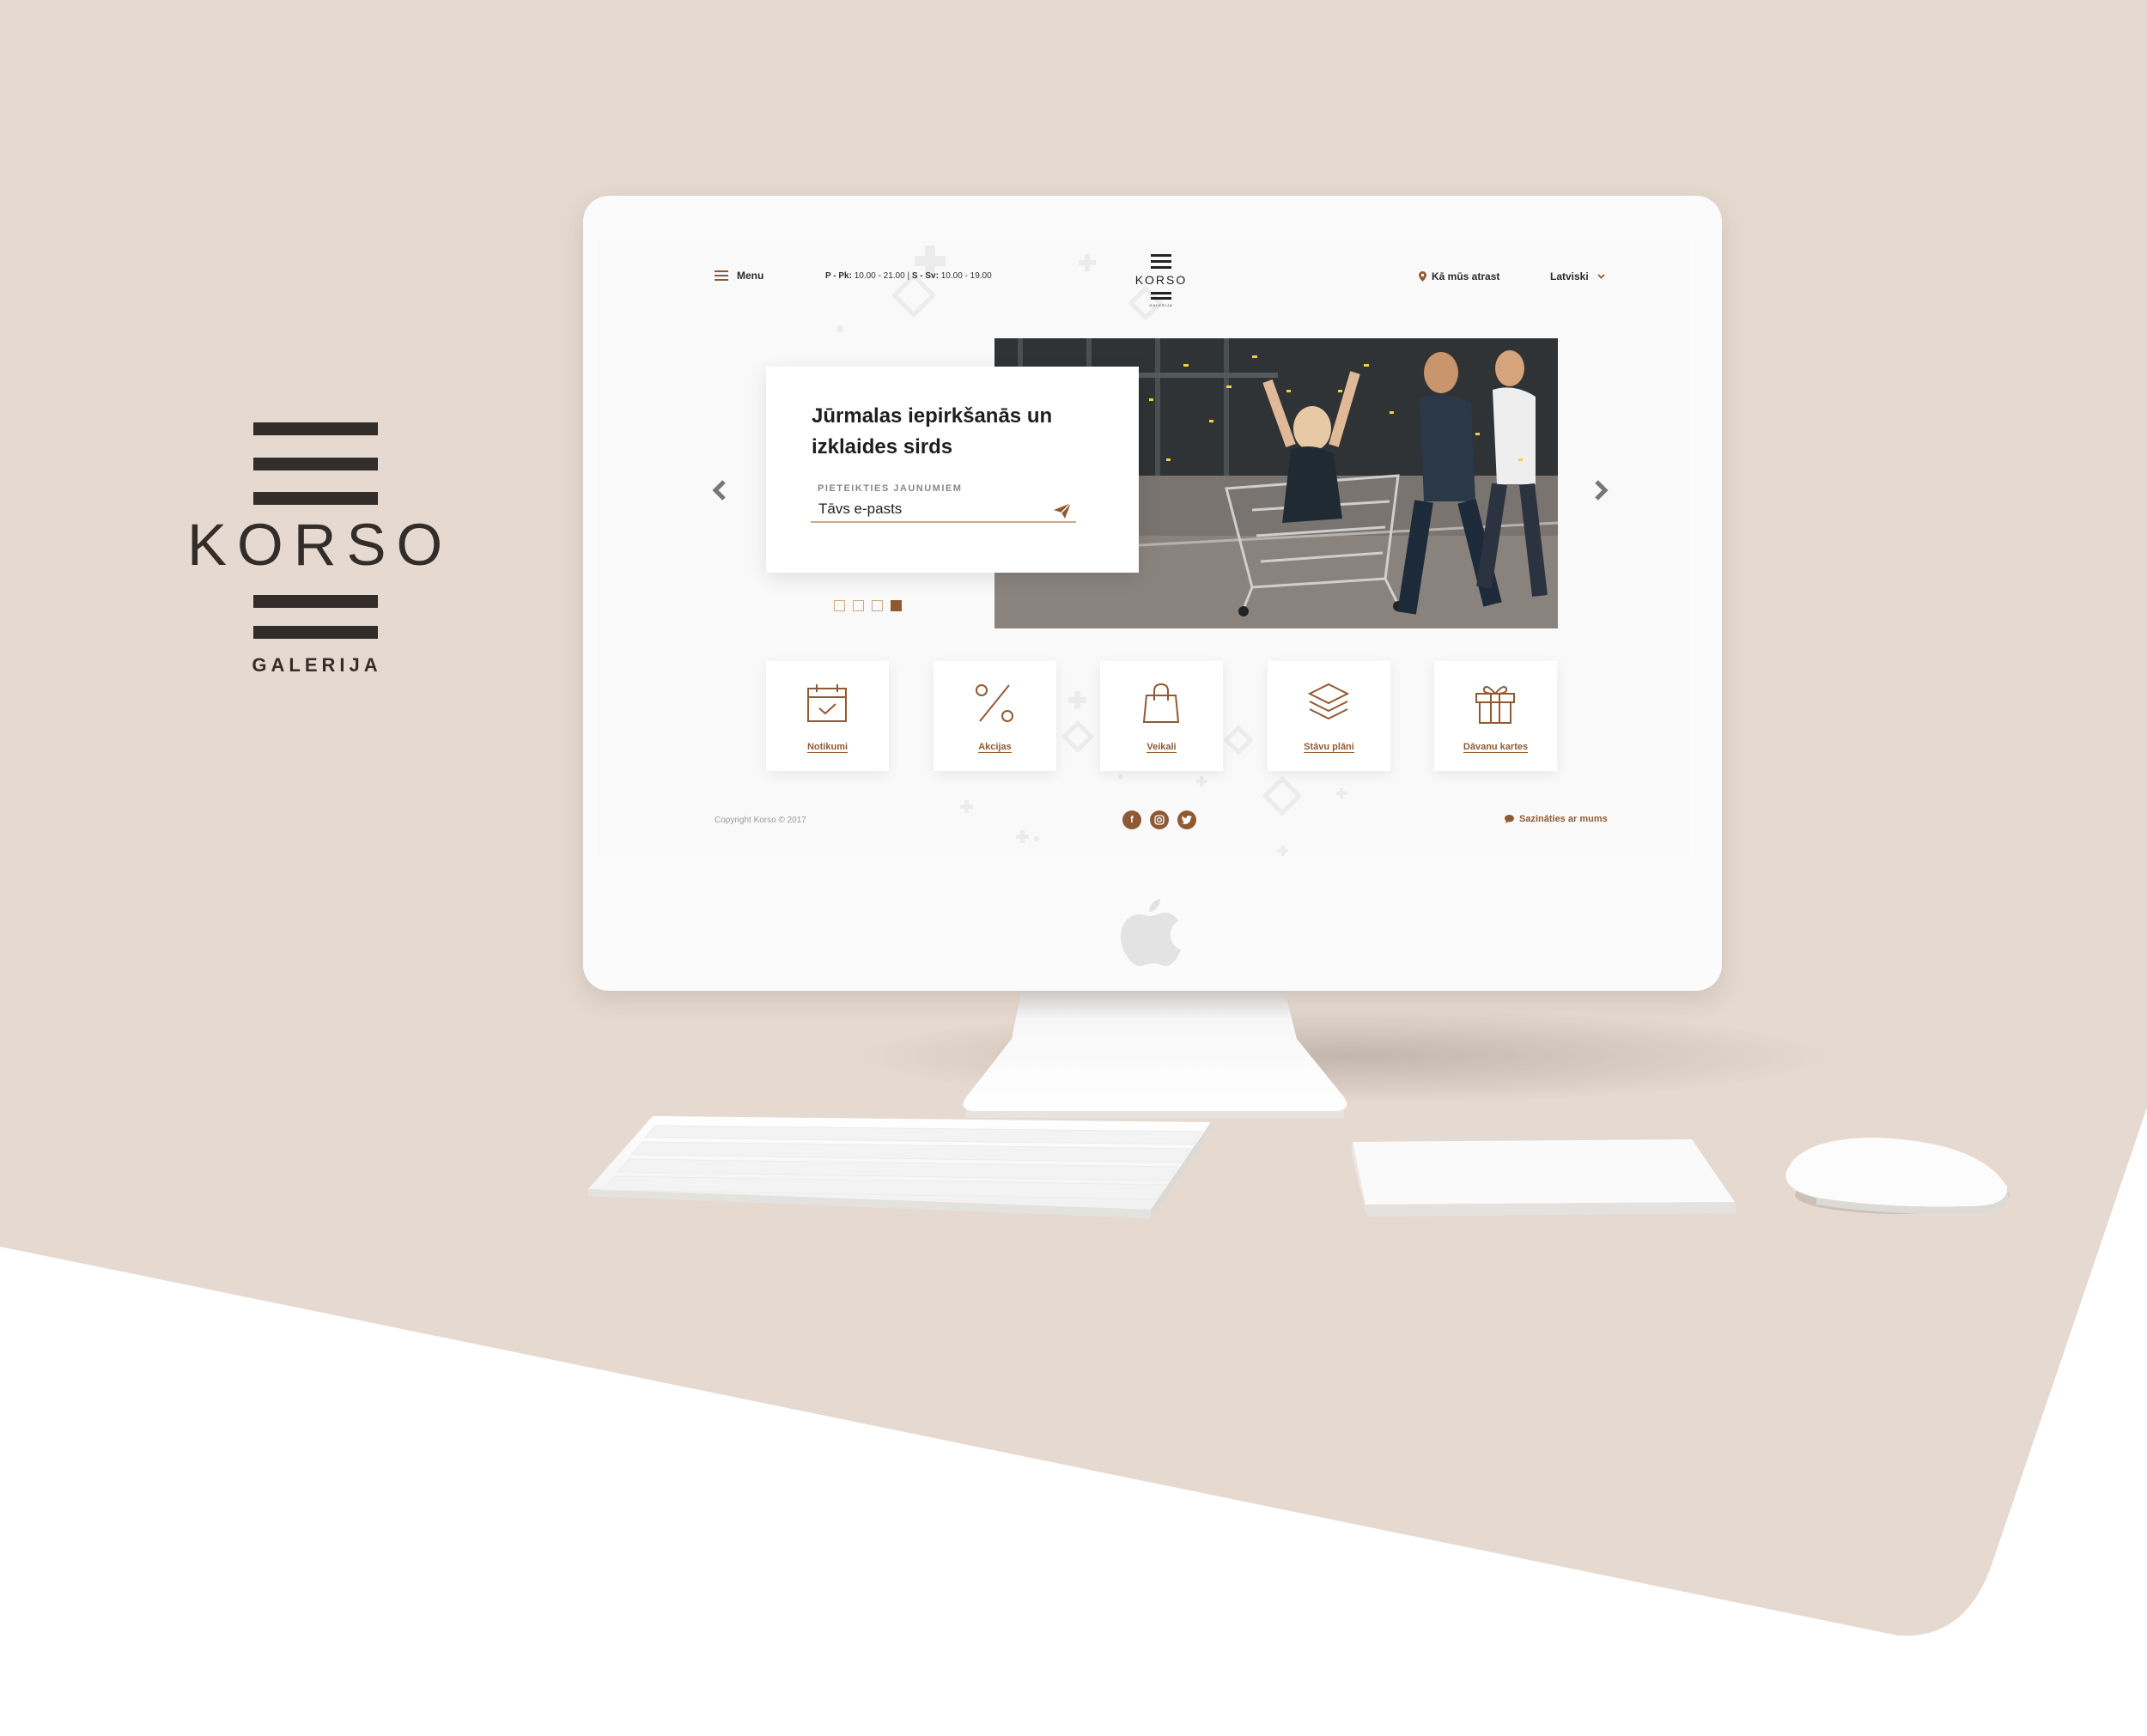 Image resolution: width=2147 pixels, height=1736 pixels. What do you see at coordinates (1186, 819) in the screenshot?
I see `twitter-icon` at bounding box center [1186, 819].